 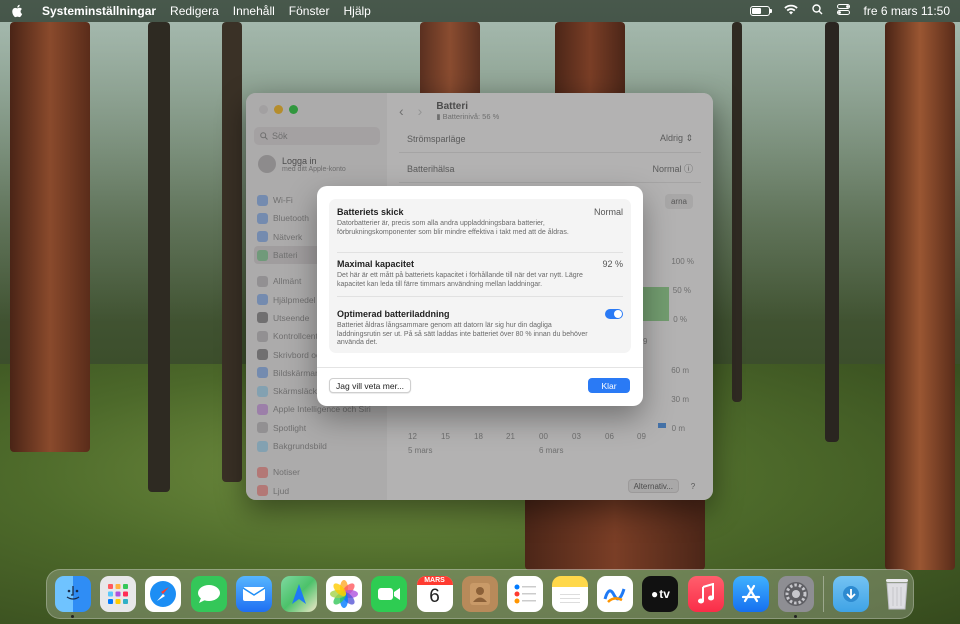 I want to click on optimized-charging-toggle, so click(x=614, y=314).